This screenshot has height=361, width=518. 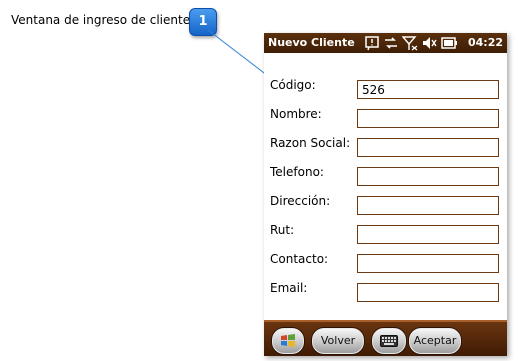 I want to click on volver-button: Volver, so click(x=338, y=341).